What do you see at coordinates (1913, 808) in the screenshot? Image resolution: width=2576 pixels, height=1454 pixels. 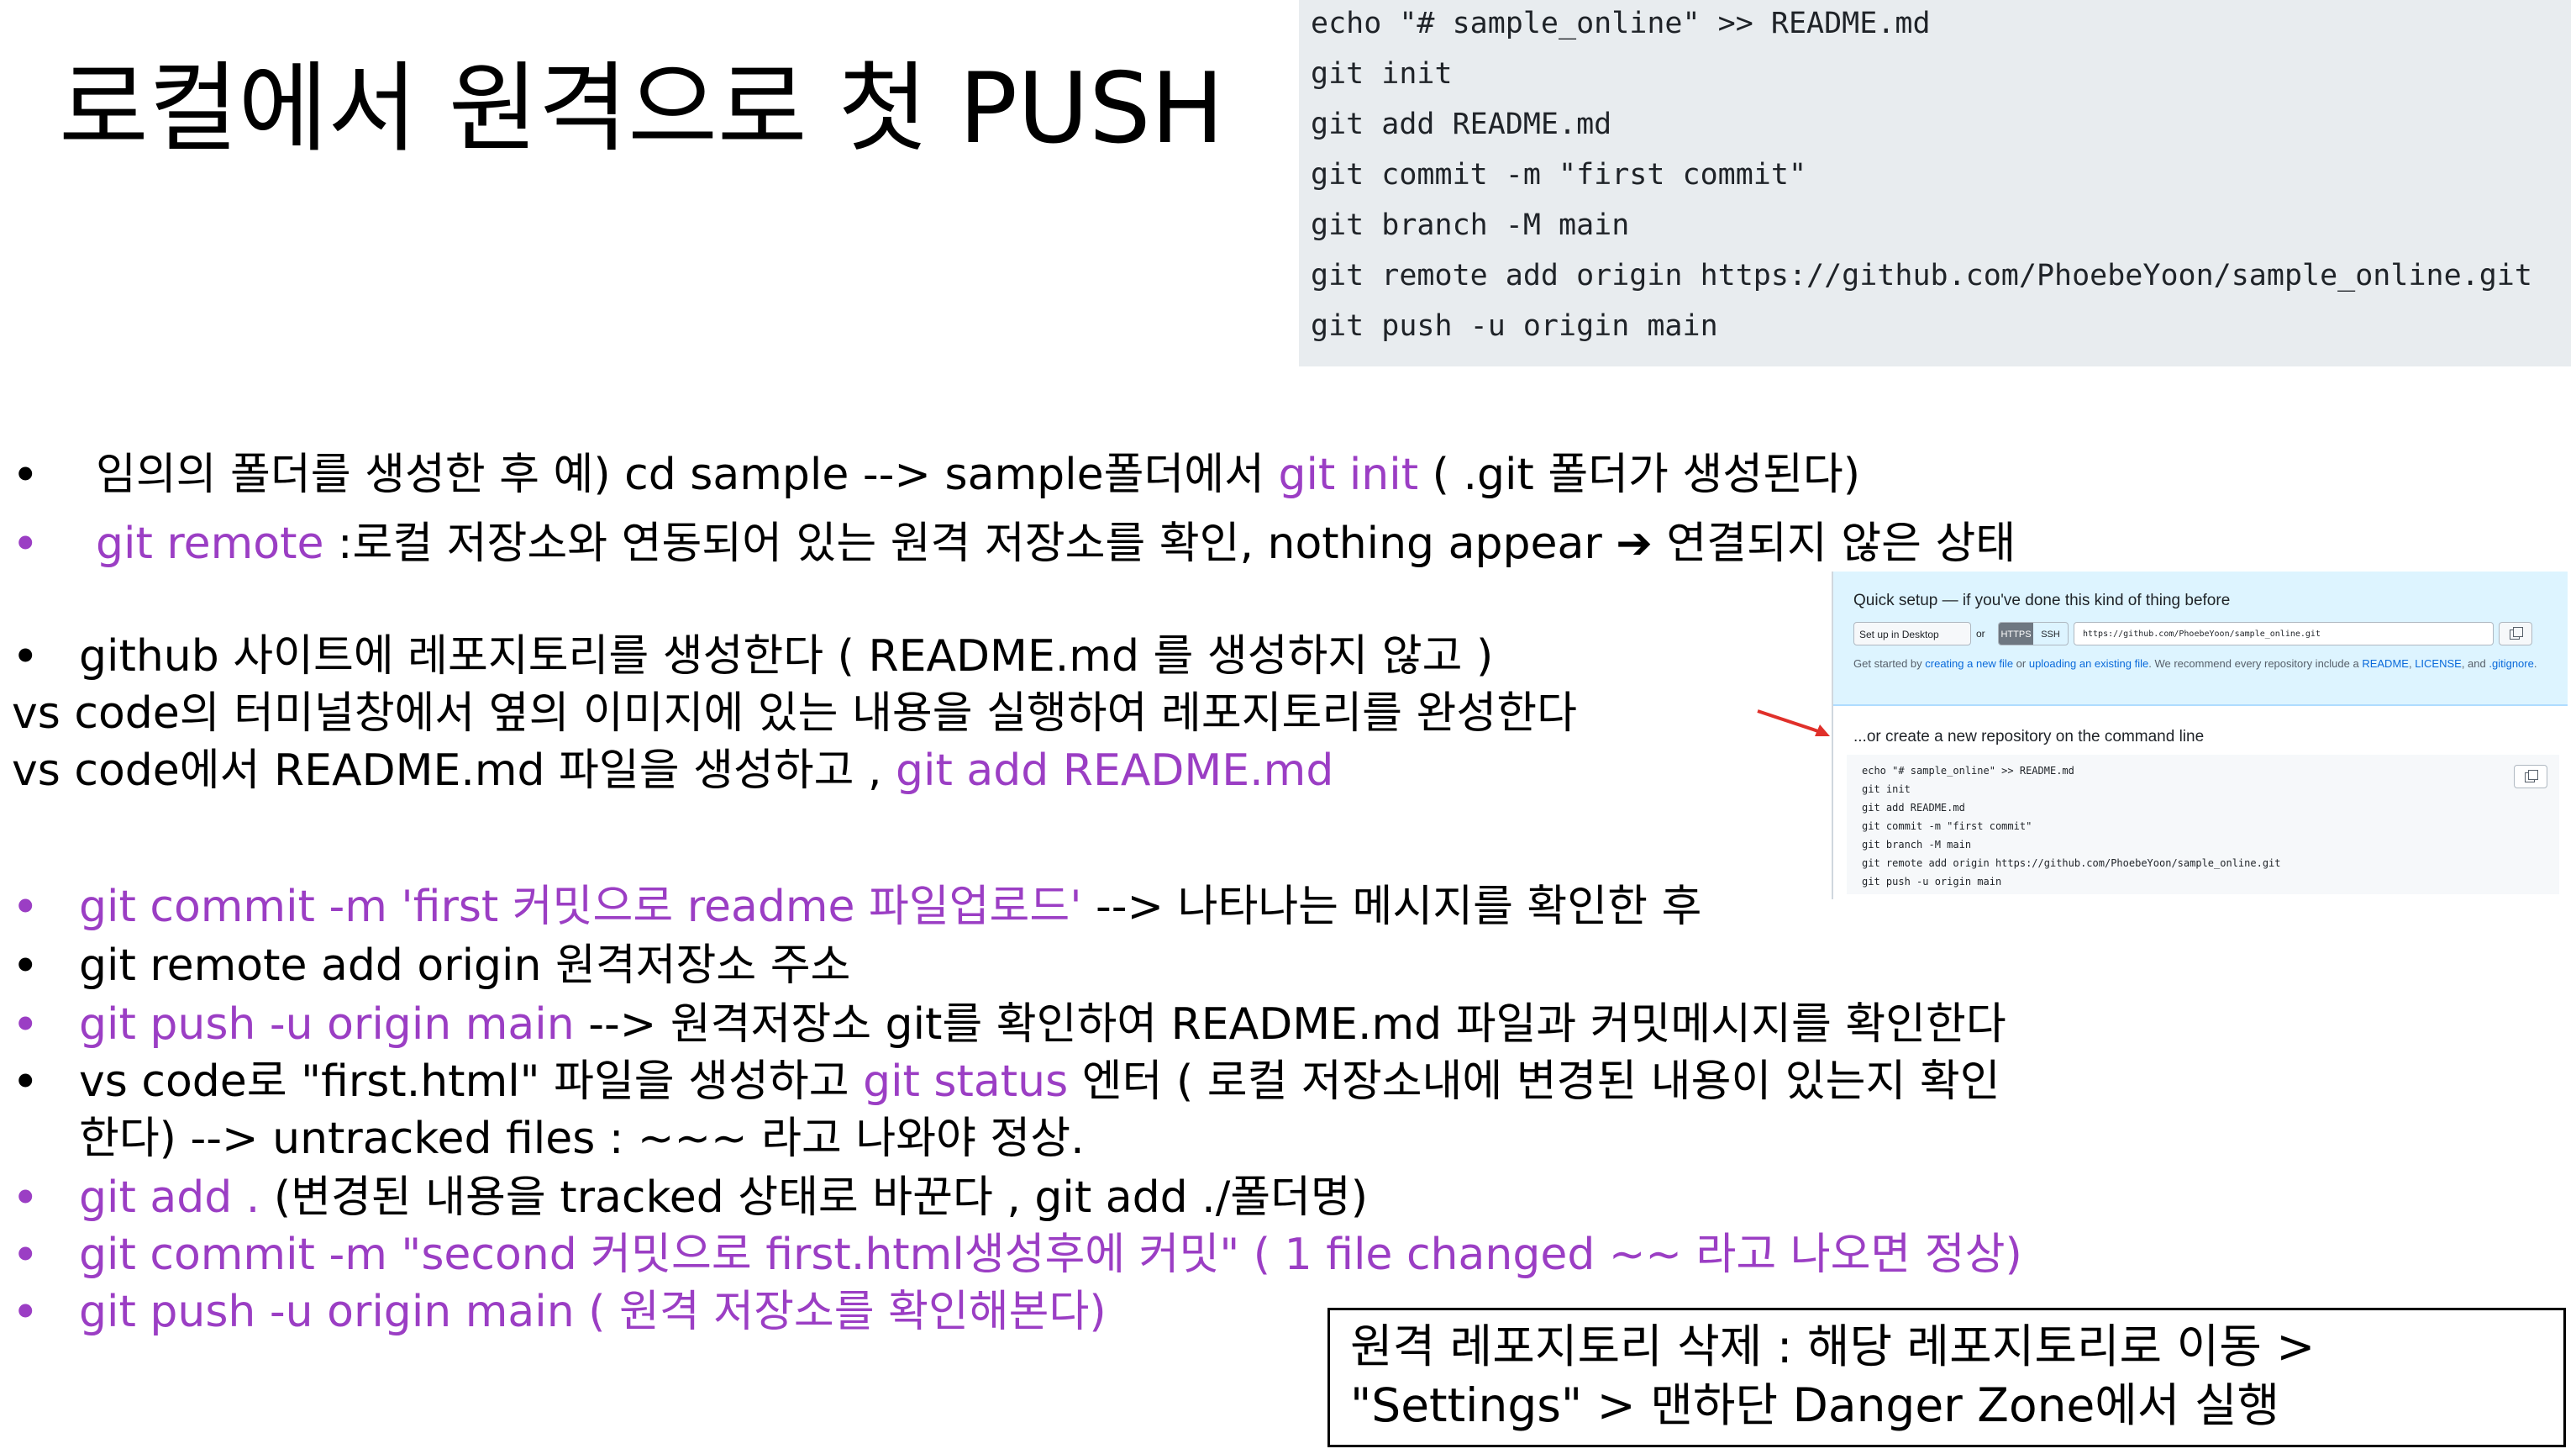 I see `cmd-line: git add README.md` at bounding box center [1913, 808].